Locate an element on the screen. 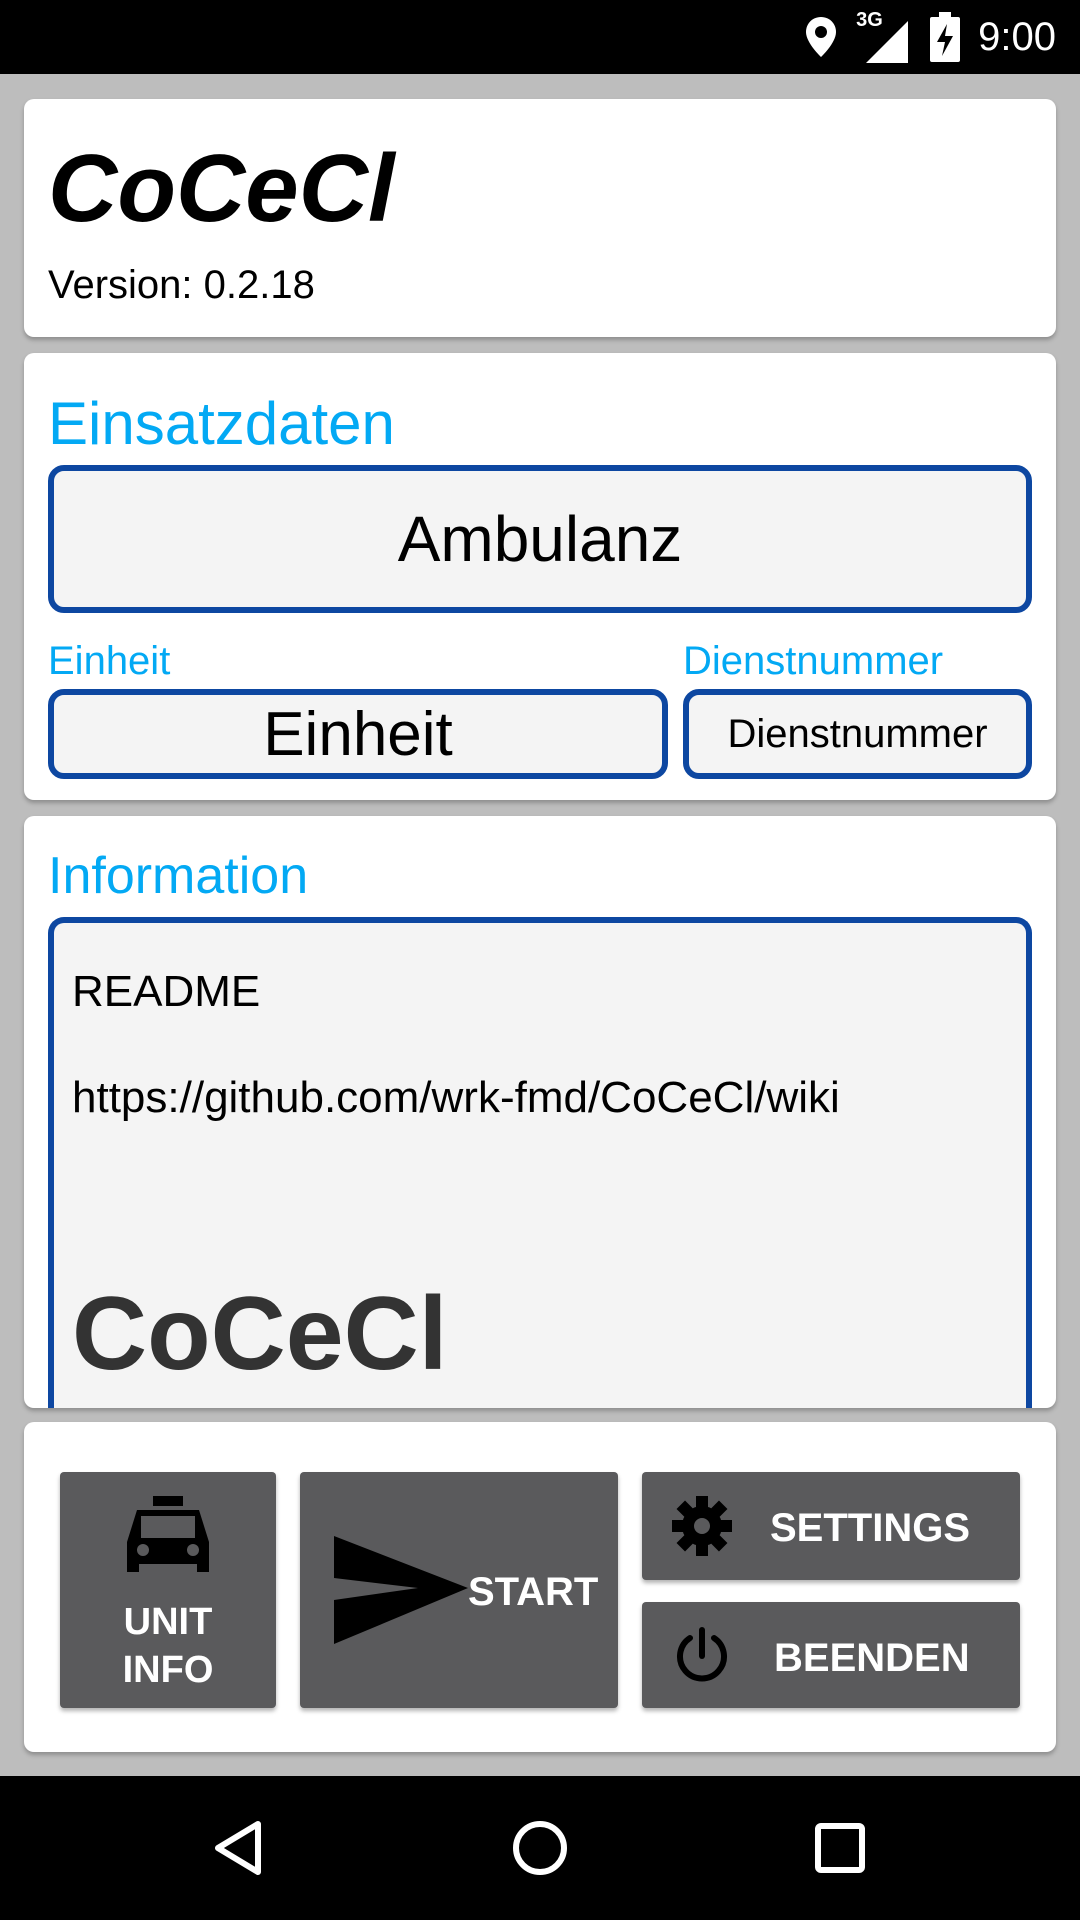 This screenshot has width=1080, height=1920. gear-icon is located at coordinates (702, 1526).